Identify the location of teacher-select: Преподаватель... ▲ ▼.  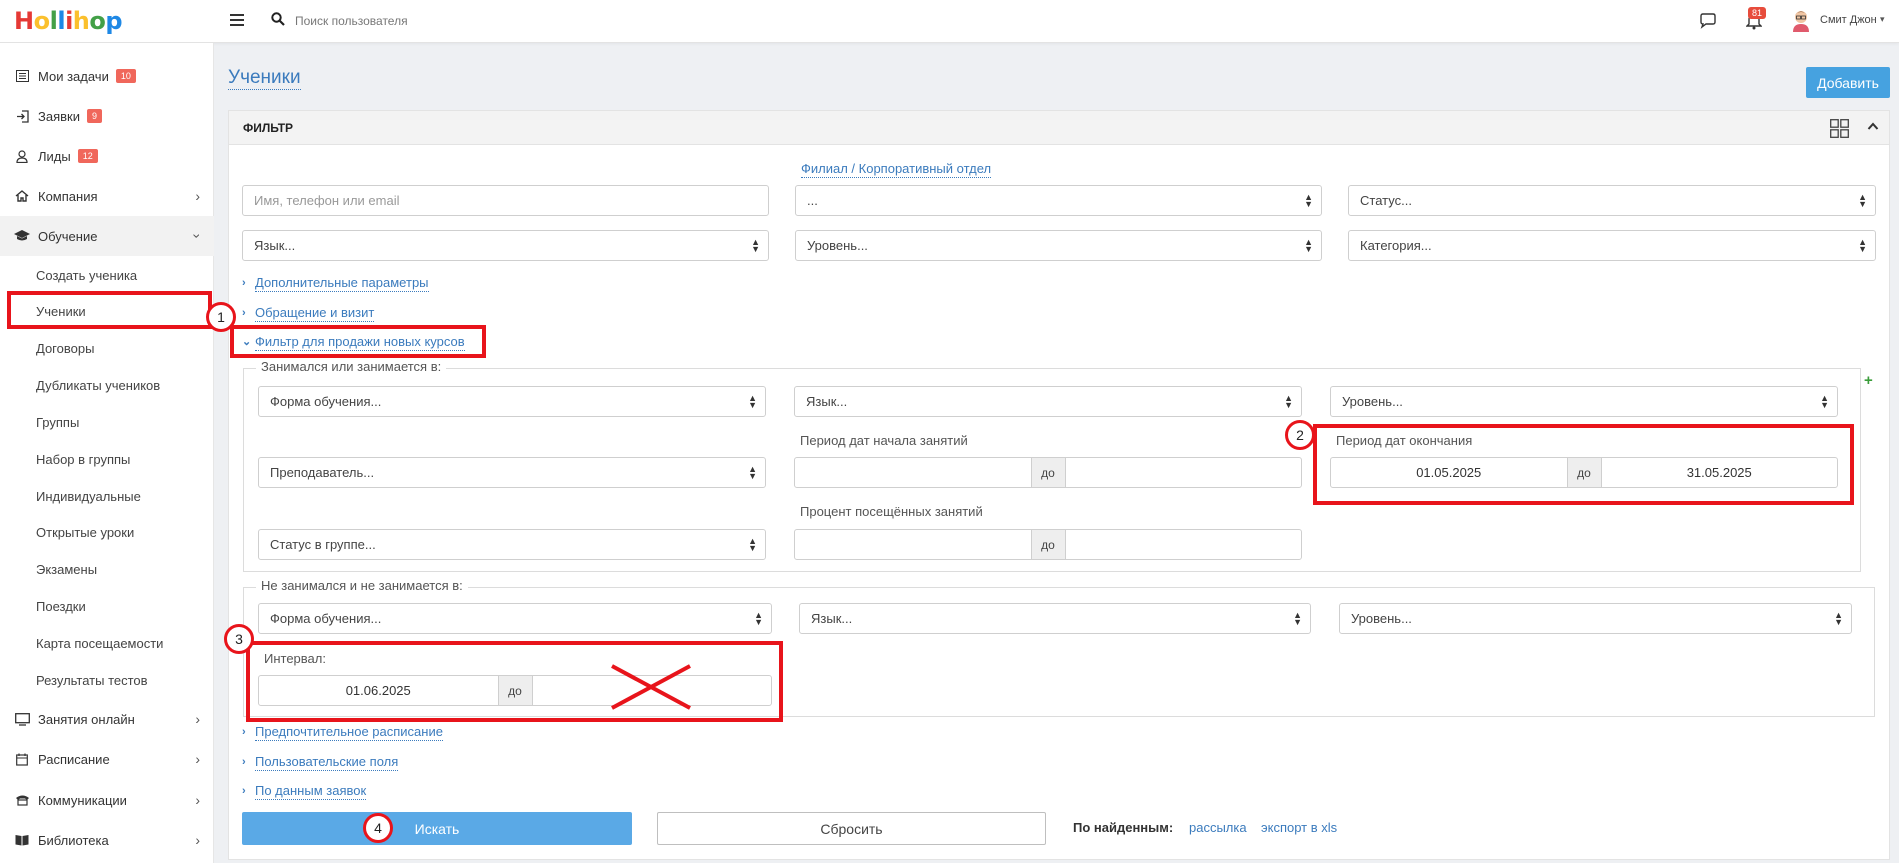
(512, 472).